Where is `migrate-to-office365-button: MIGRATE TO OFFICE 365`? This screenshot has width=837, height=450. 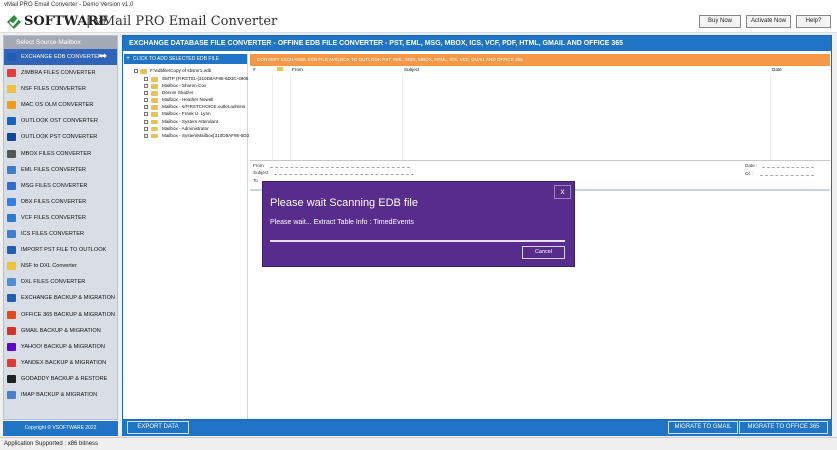 migrate-to-office365-button: MIGRATE TO OFFICE 365 is located at coordinates (783, 427).